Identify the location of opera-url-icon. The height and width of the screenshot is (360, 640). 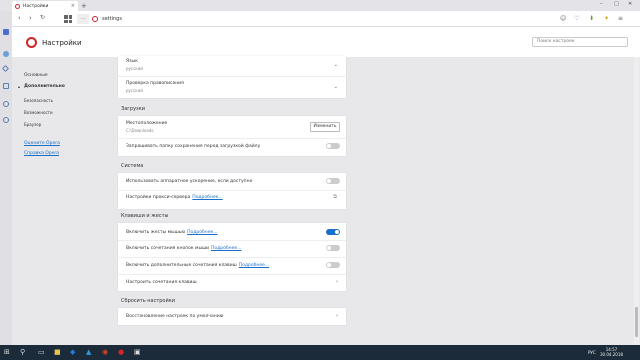
(95, 19).